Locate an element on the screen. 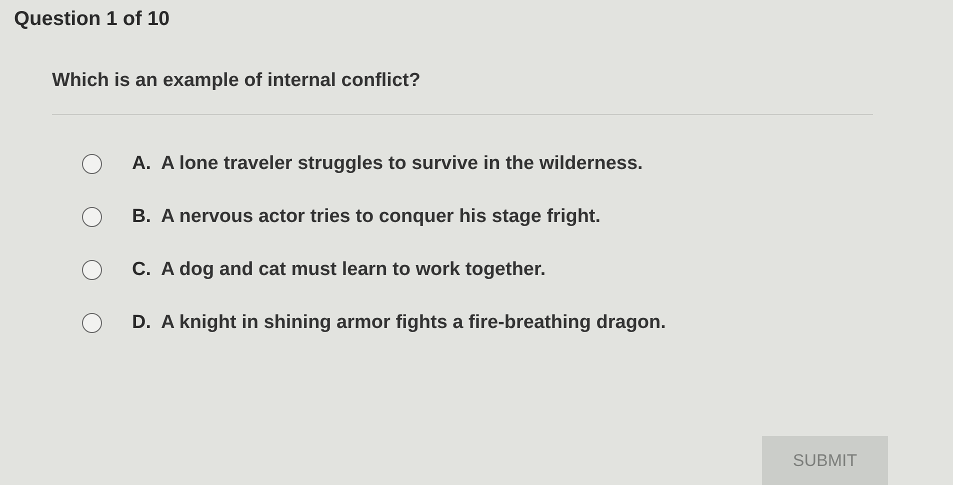 Image resolution: width=953 pixels, height=485 pixels. option-letter: C. is located at coordinates (141, 270).